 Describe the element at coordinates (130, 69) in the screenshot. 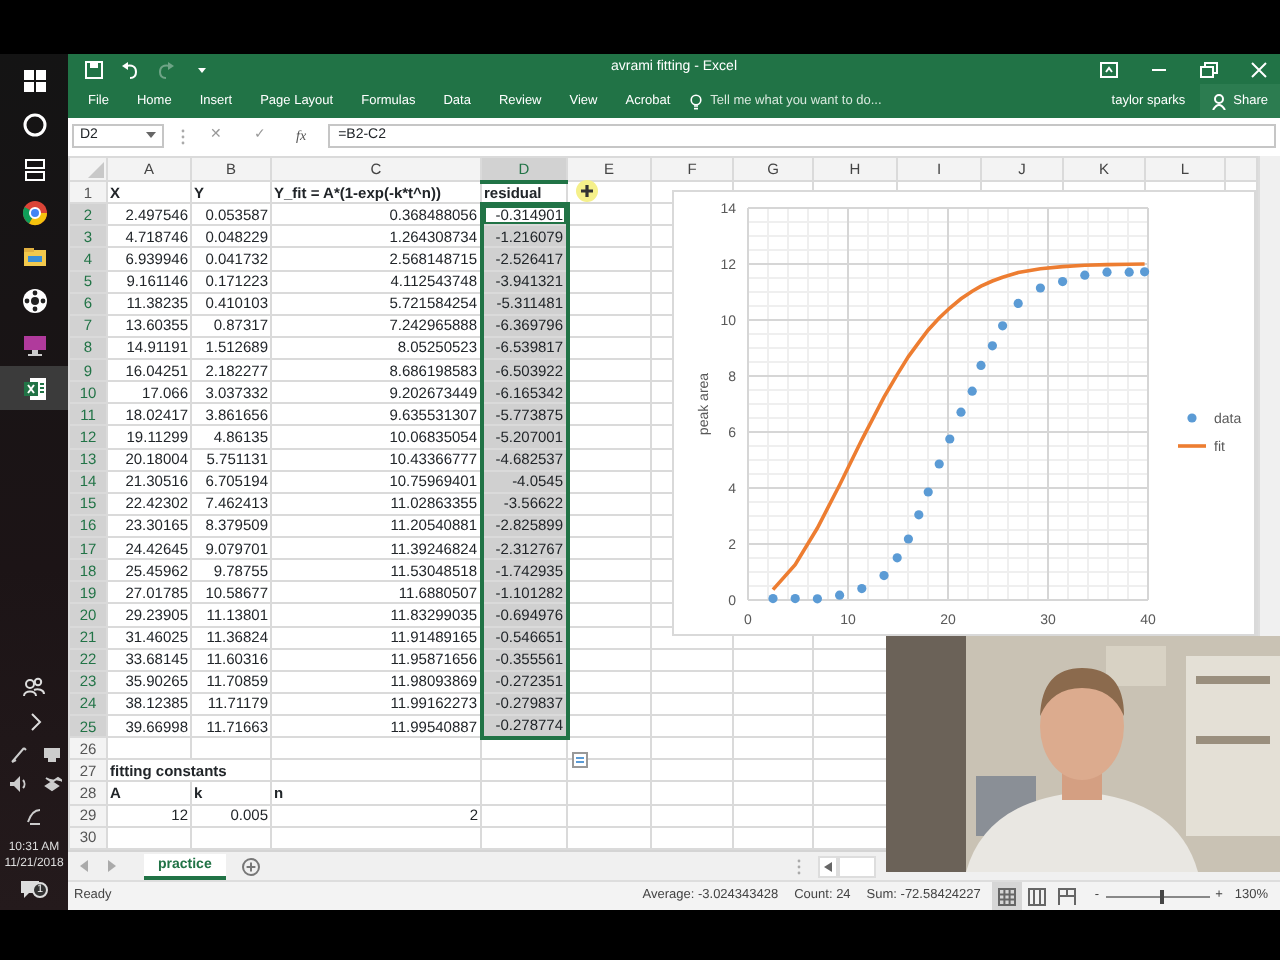

I see `undo-icon` at that location.